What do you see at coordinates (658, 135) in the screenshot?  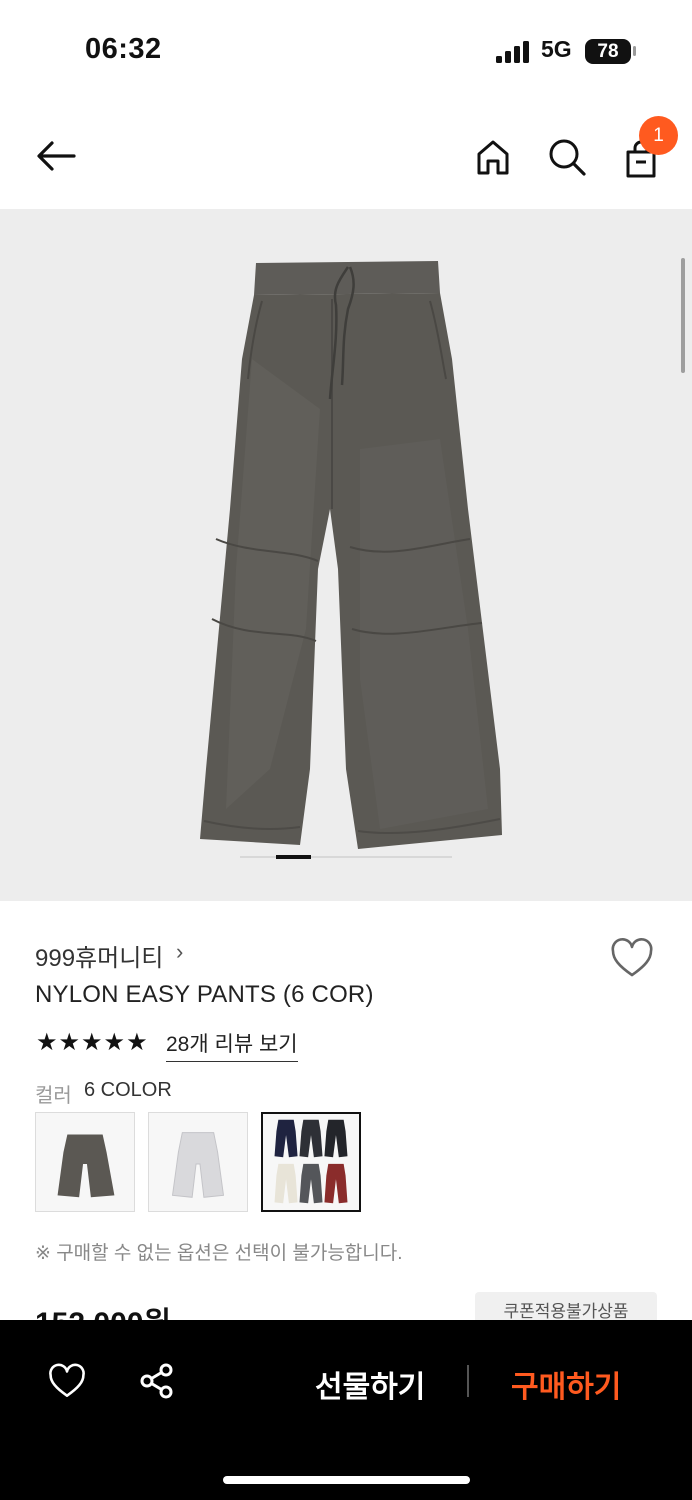 I see `cart-count-badge: 1` at bounding box center [658, 135].